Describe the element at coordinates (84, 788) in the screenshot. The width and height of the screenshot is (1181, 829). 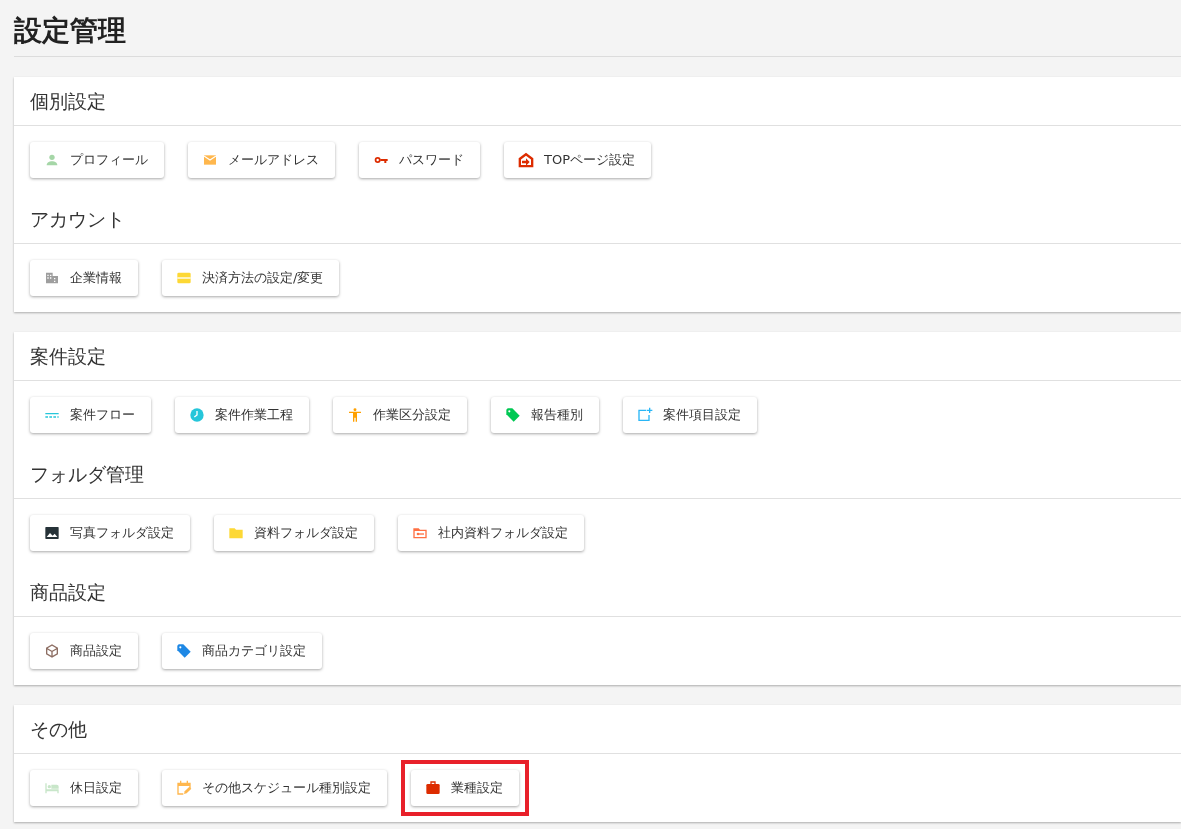
I see `settings-button: 休日設定` at that location.